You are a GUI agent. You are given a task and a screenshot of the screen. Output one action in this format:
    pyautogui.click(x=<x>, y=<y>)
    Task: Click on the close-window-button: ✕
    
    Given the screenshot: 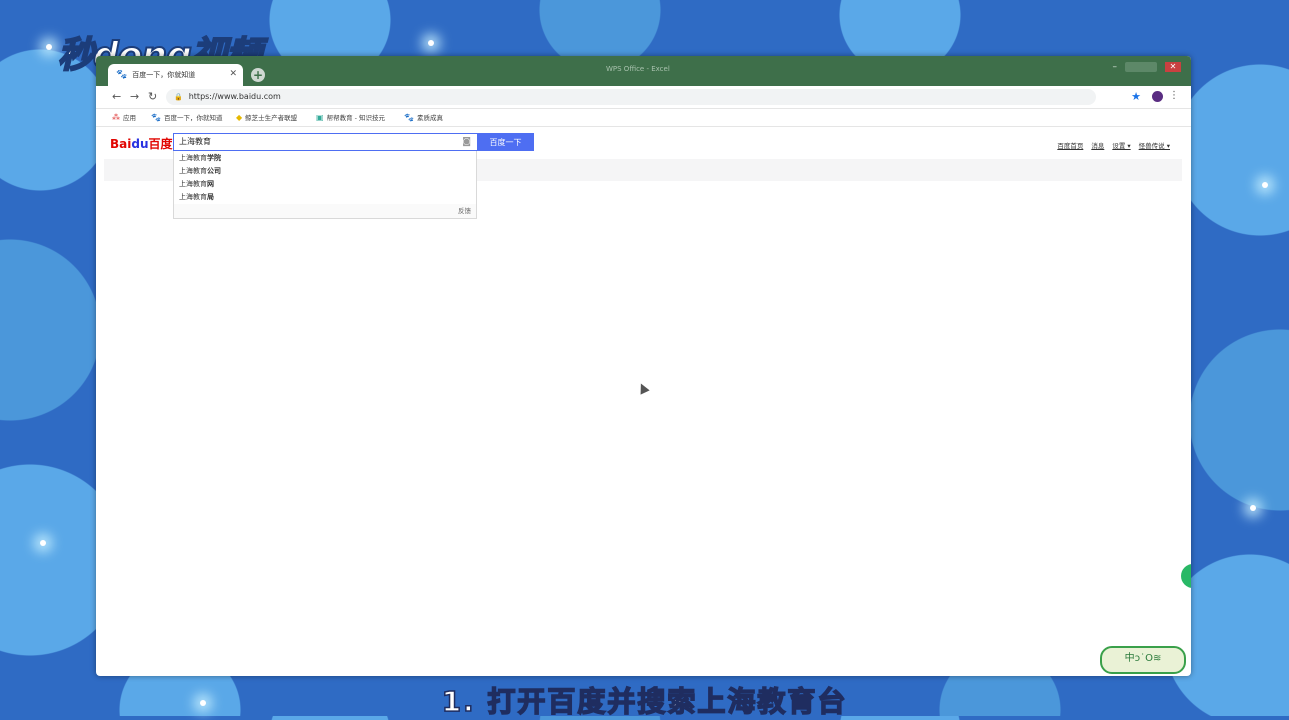 What is the action you would take?
    pyautogui.click(x=1173, y=67)
    